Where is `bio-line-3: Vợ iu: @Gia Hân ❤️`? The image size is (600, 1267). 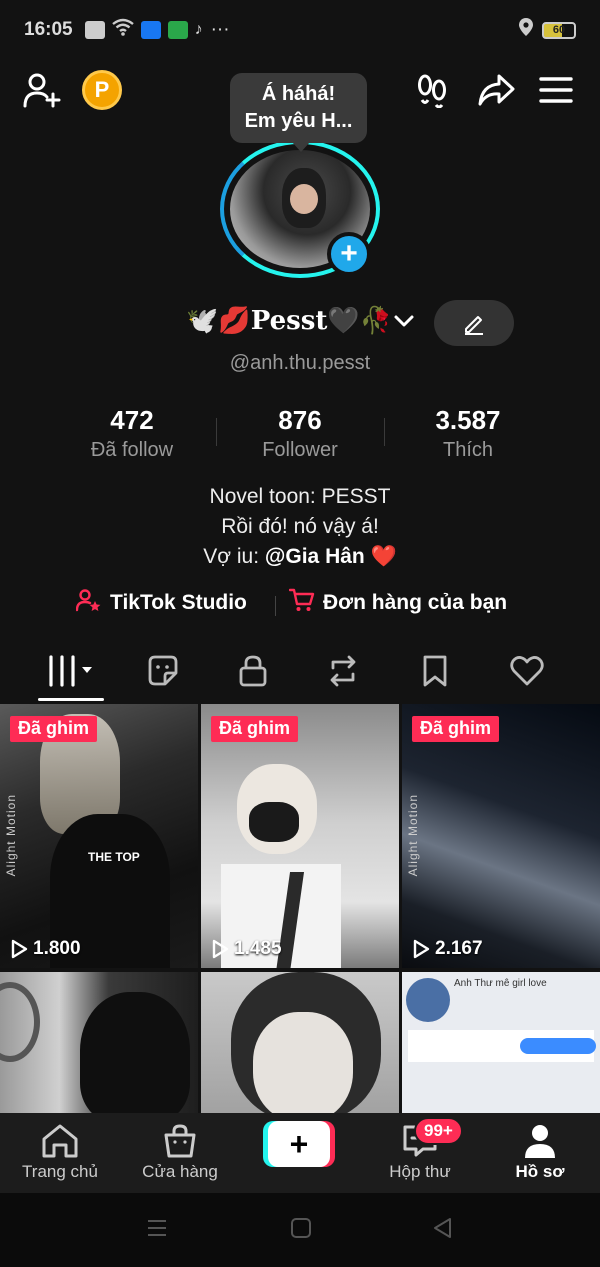 bio-line-3: Vợ iu: @Gia Hân ❤️ is located at coordinates (300, 557).